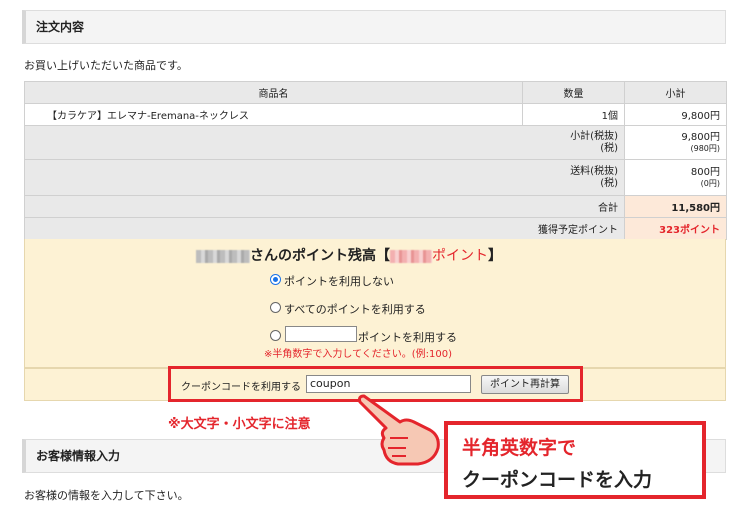 This screenshot has height=509, width=750. I want to click on blurred-points, so click(411, 256).